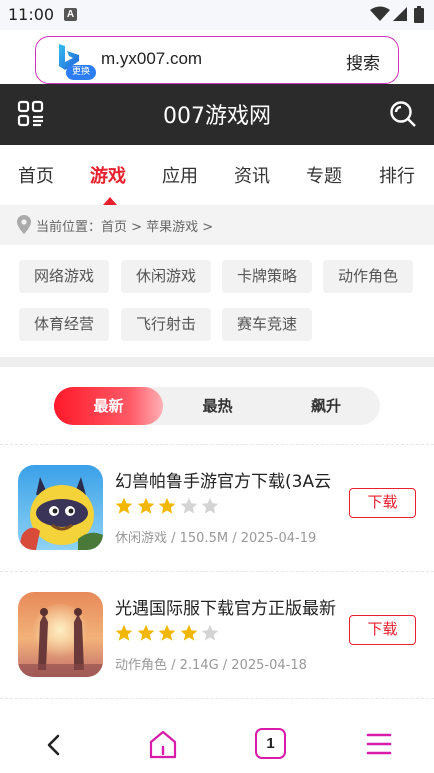  I want to click on tag-action-rpg: 动作角色, so click(368, 276).